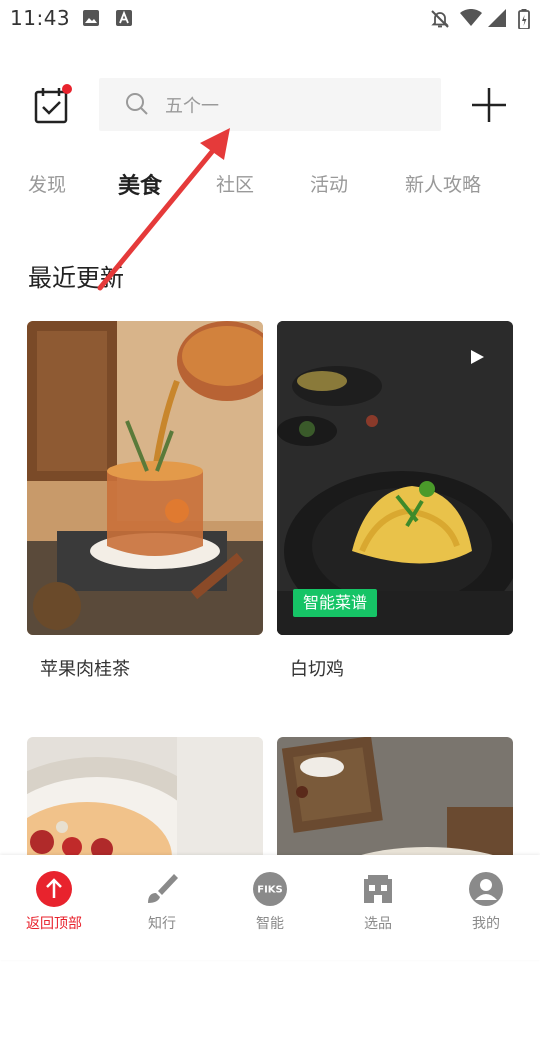 The width and height of the screenshot is (540, 1051). What do you see at coordinates (91, 18) in the screenshot?
I see `image-icon` at bounding box center [91, 18].